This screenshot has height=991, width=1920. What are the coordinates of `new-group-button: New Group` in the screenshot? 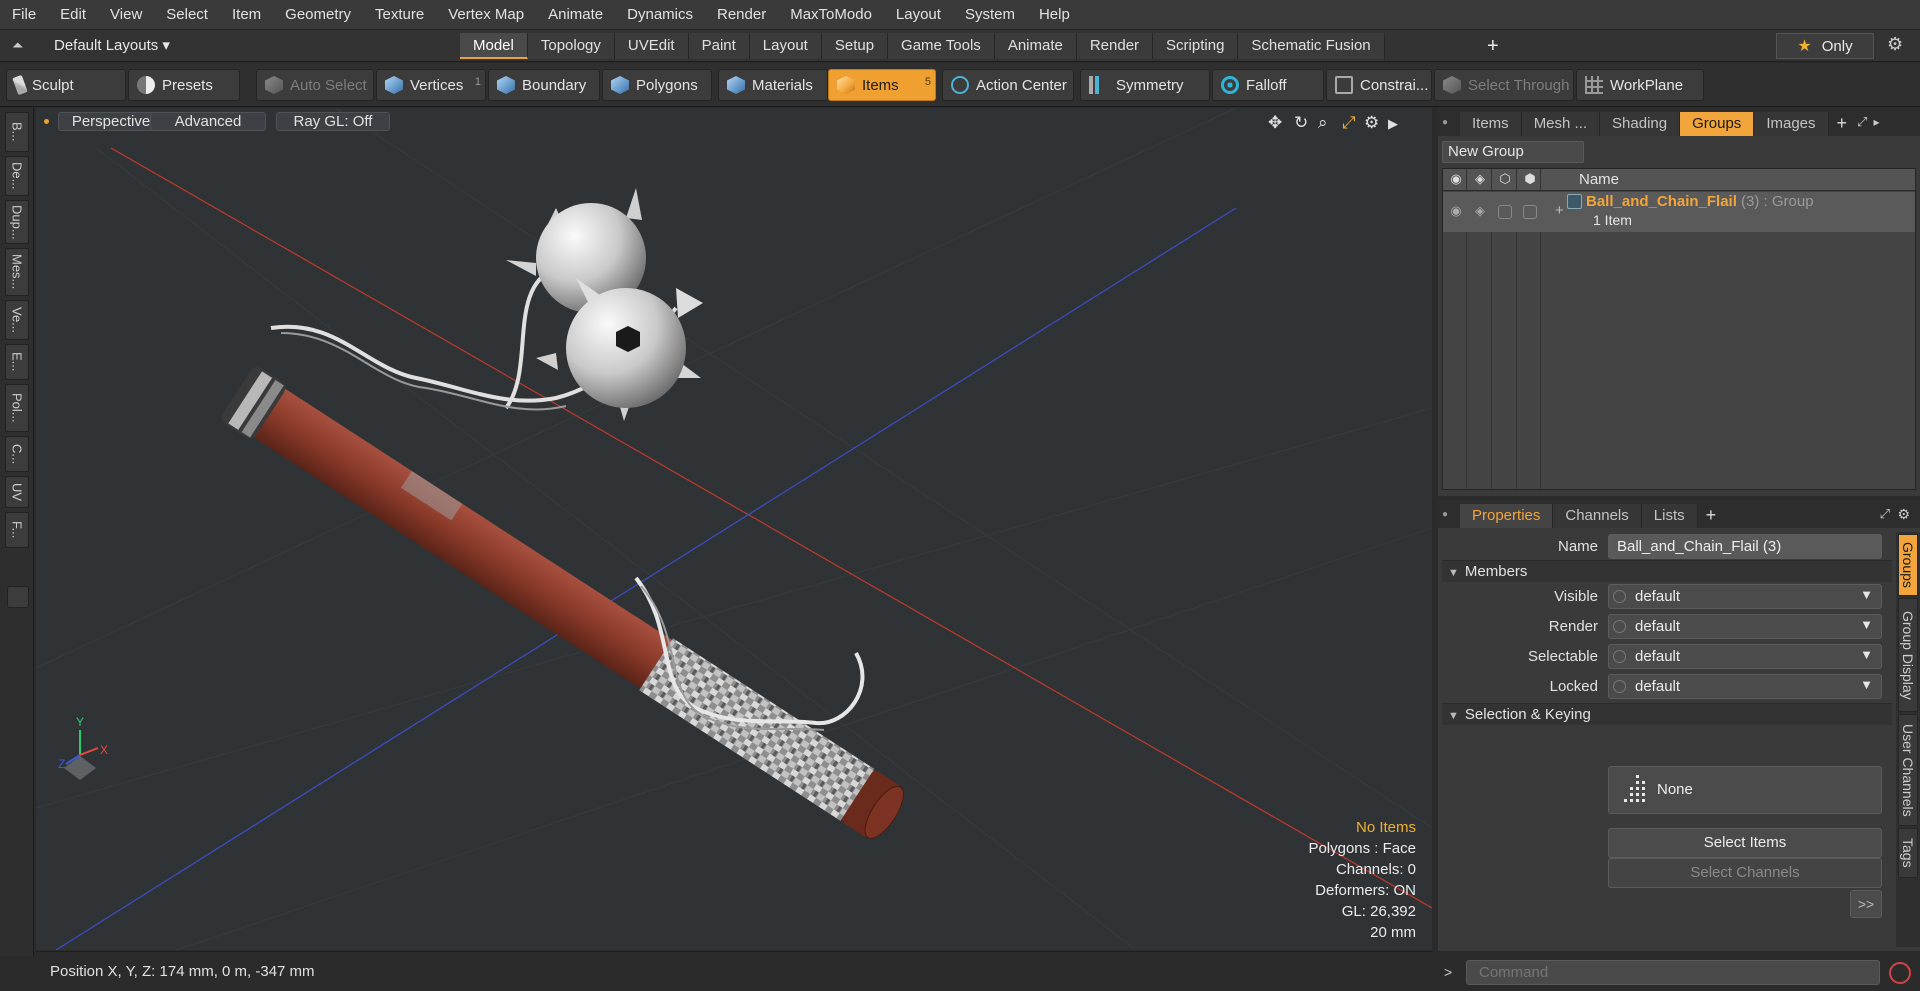 It's located at (1513, 152).